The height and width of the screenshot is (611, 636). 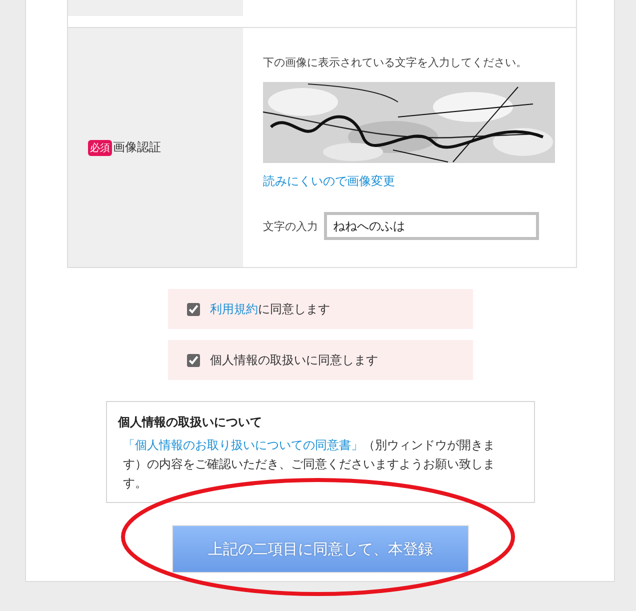 What do you see at coordinates (294, 360) in the screenshot?
I see `agreement-label: 個人情報の取扱いに同意します` at bounding box center [294, 360].